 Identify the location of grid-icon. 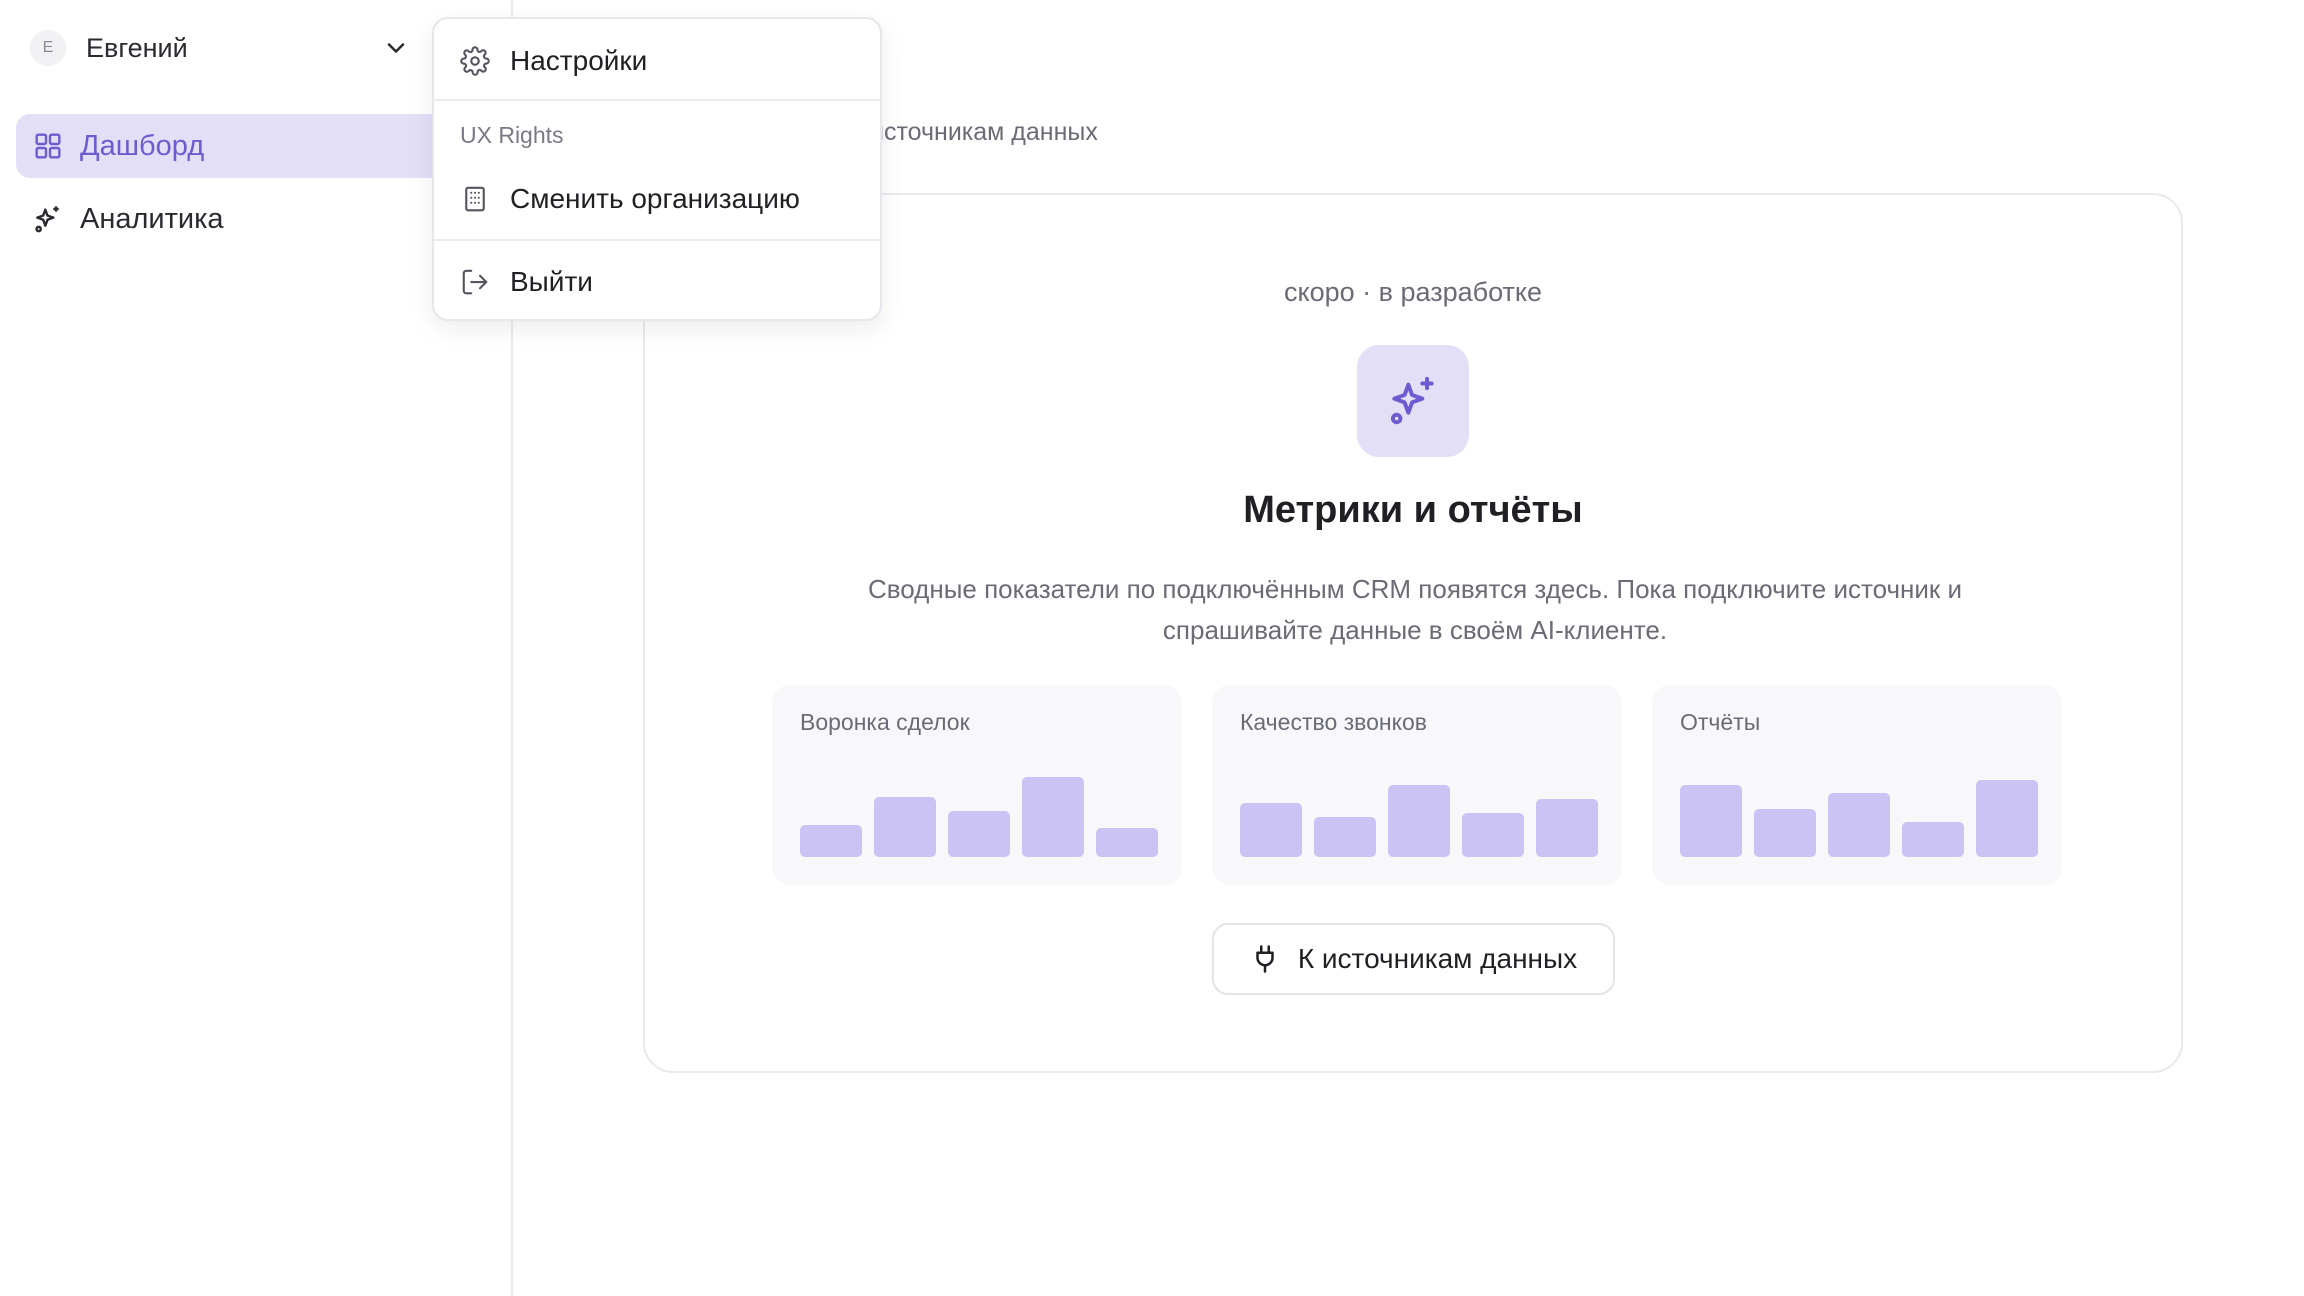
(48, 146).